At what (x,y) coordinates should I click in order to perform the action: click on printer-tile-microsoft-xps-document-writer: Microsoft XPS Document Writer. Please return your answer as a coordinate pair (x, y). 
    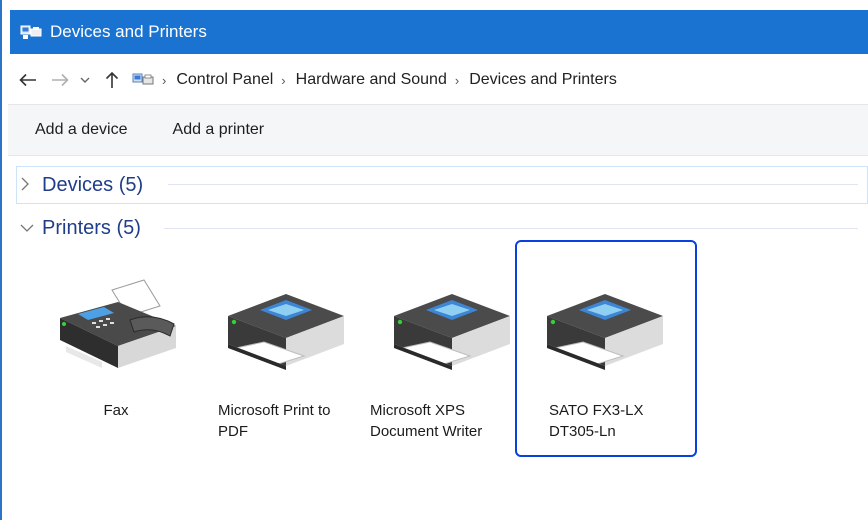
    Looking at the image, I should click on (448, 348).